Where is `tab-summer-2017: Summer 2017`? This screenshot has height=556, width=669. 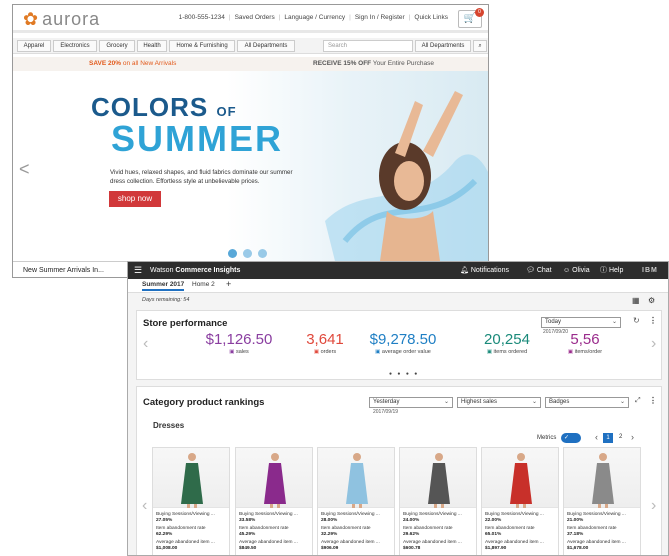 tab-summer-2017: Summer 2017 is located at coordinates (163, 286).